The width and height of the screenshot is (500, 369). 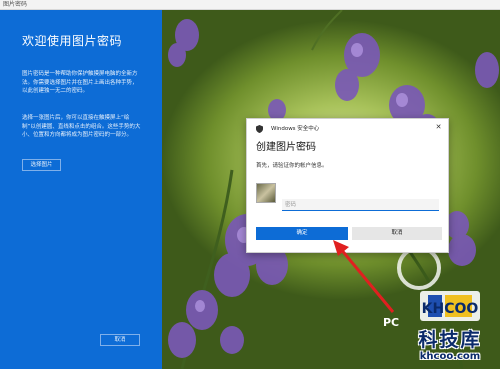 I want to click on password-field, so click(x=360, y=205).